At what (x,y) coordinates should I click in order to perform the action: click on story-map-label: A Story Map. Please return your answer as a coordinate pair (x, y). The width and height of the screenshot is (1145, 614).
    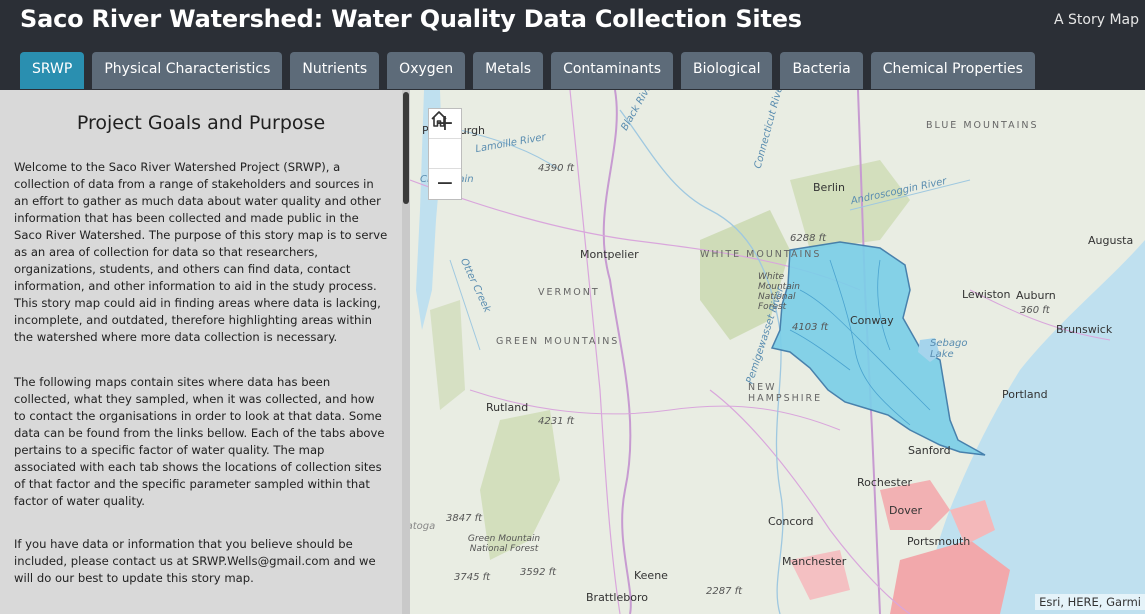
    Looking at the image, I should click on (1096, 20).